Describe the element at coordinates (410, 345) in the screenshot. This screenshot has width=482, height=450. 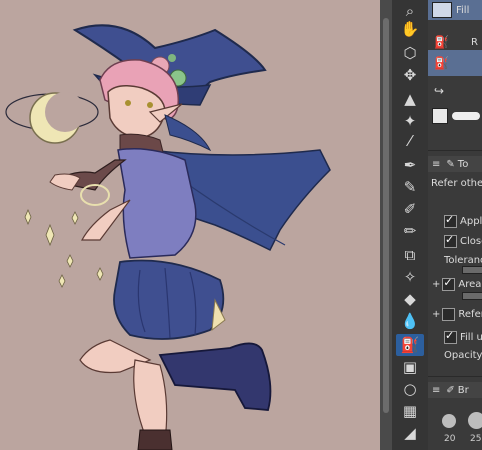
I see `fill-icon: ⛽` at that location.